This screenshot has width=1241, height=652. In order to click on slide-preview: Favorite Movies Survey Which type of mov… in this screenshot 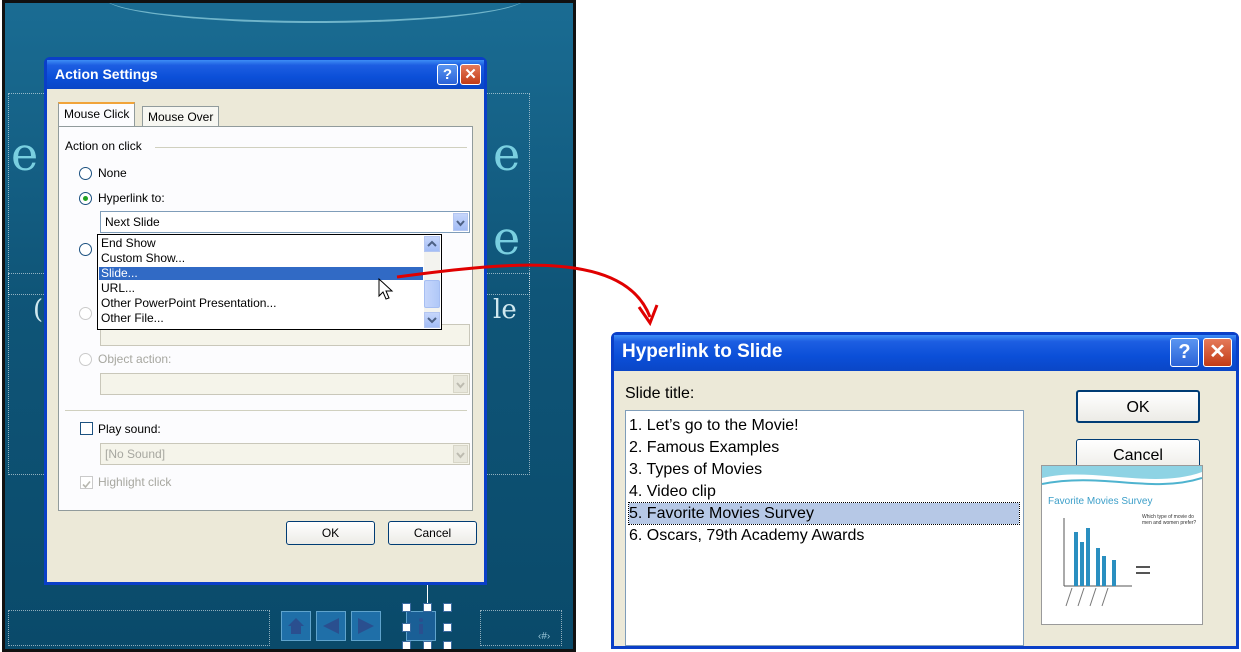, I will do `click(1122, 545)`.